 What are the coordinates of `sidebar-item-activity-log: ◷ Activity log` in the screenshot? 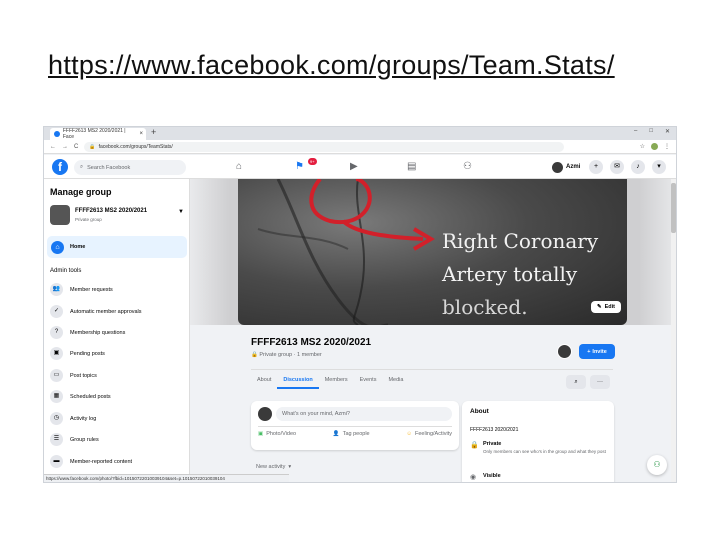 It's located at (73, 418).